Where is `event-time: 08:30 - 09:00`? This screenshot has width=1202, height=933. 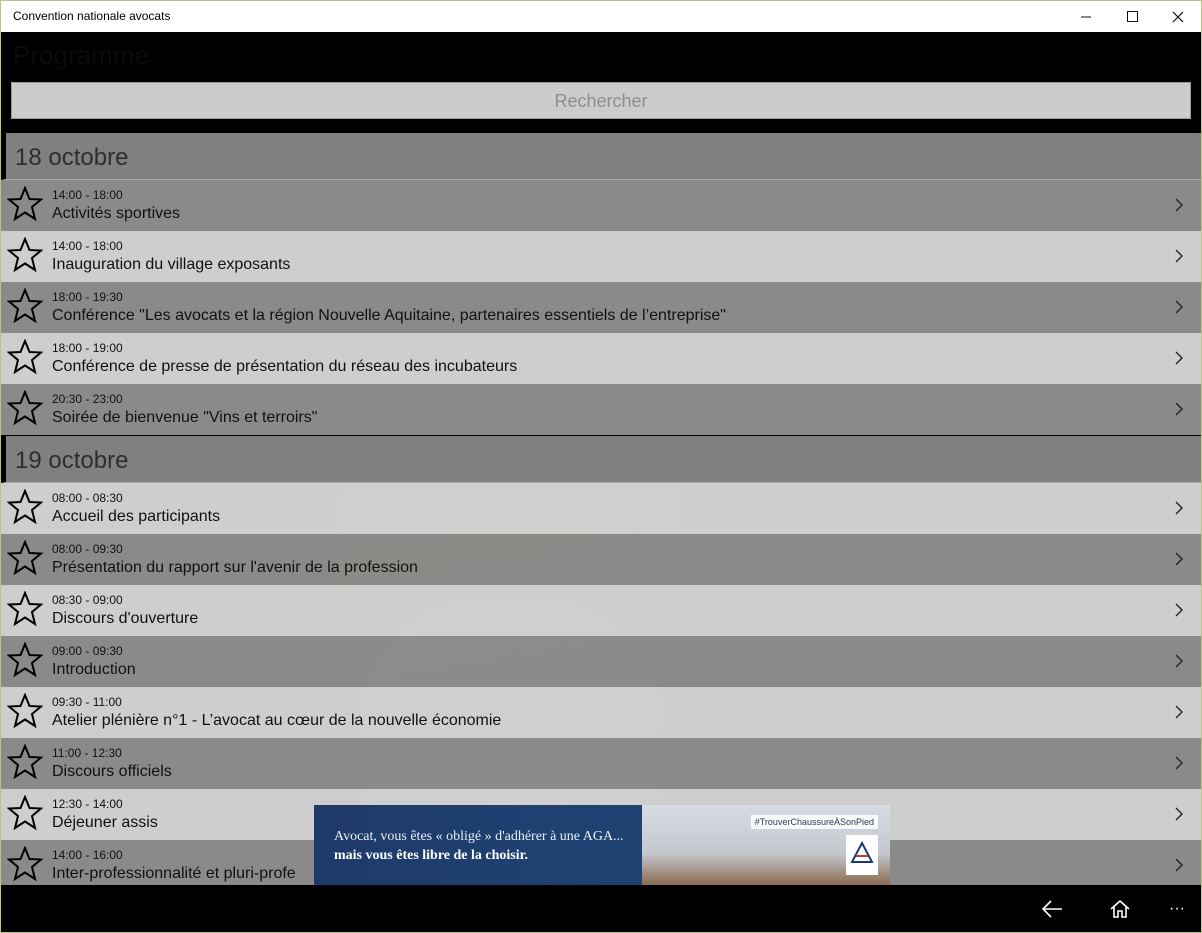
event-time: 08:30 - 09:00 is located at coordinates (87, 600).